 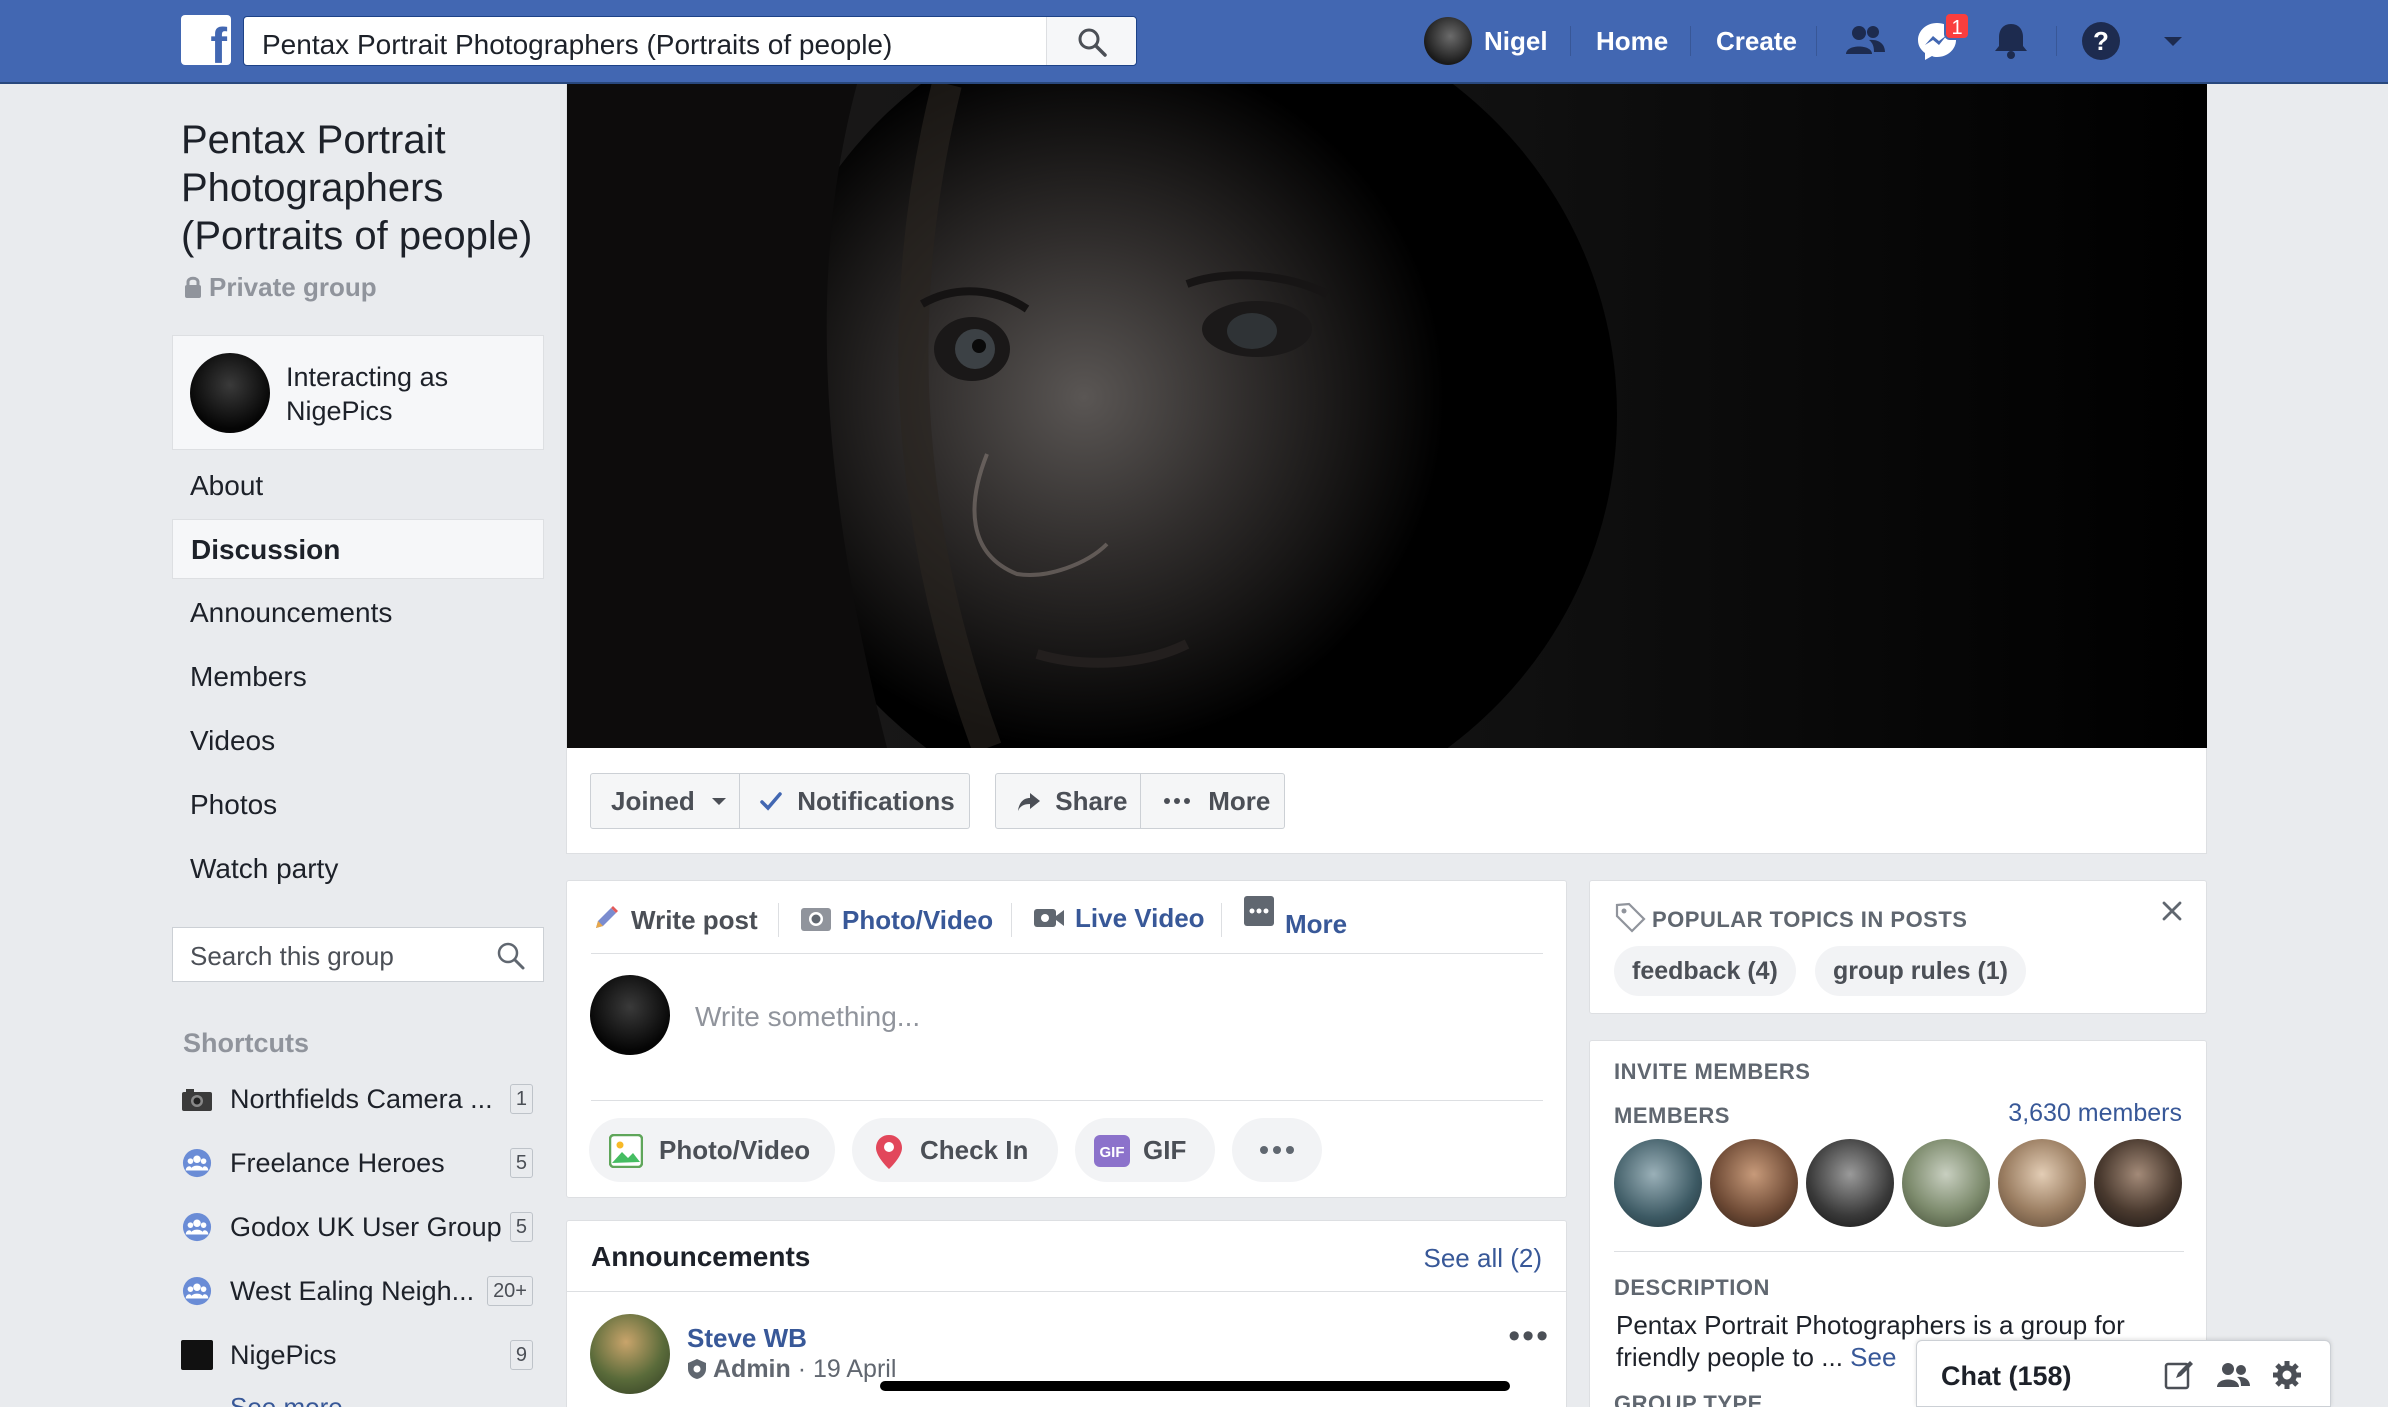 I want to click on see-all-announcements-link: See all (2), so click(x=1483, y=1258).